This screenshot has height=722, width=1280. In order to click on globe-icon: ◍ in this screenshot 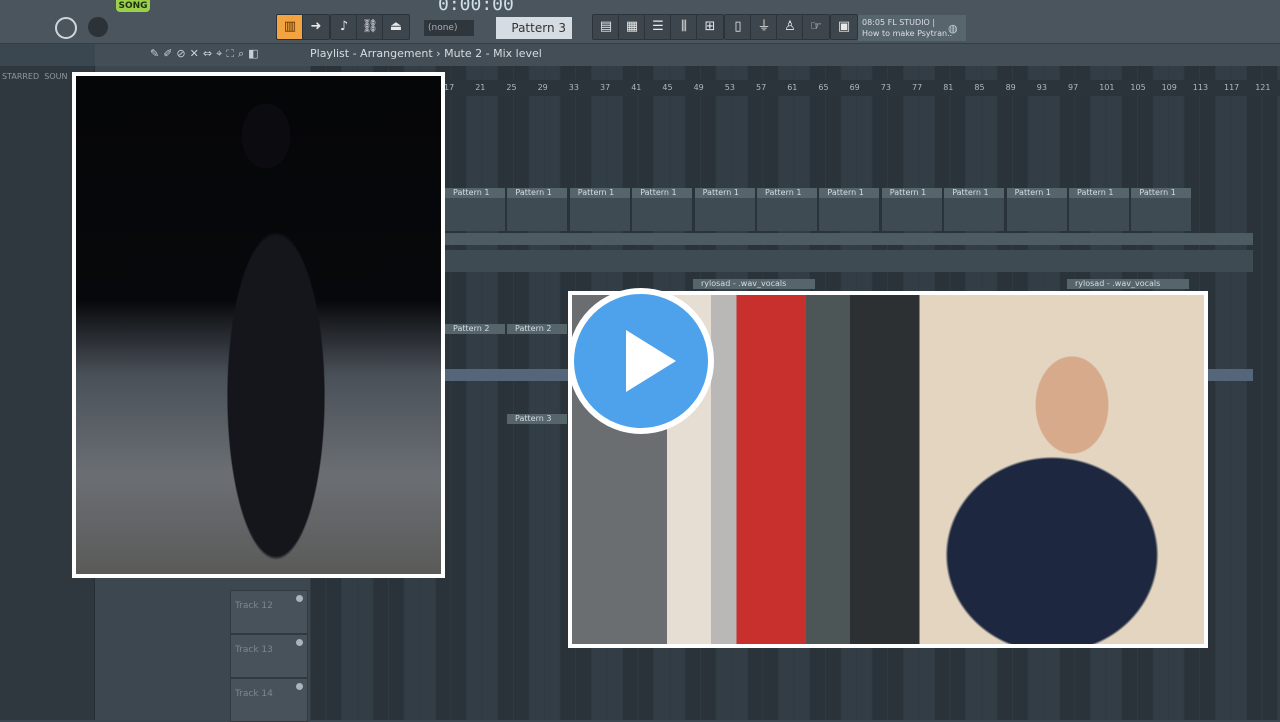, I will do `click(953, 28)`.